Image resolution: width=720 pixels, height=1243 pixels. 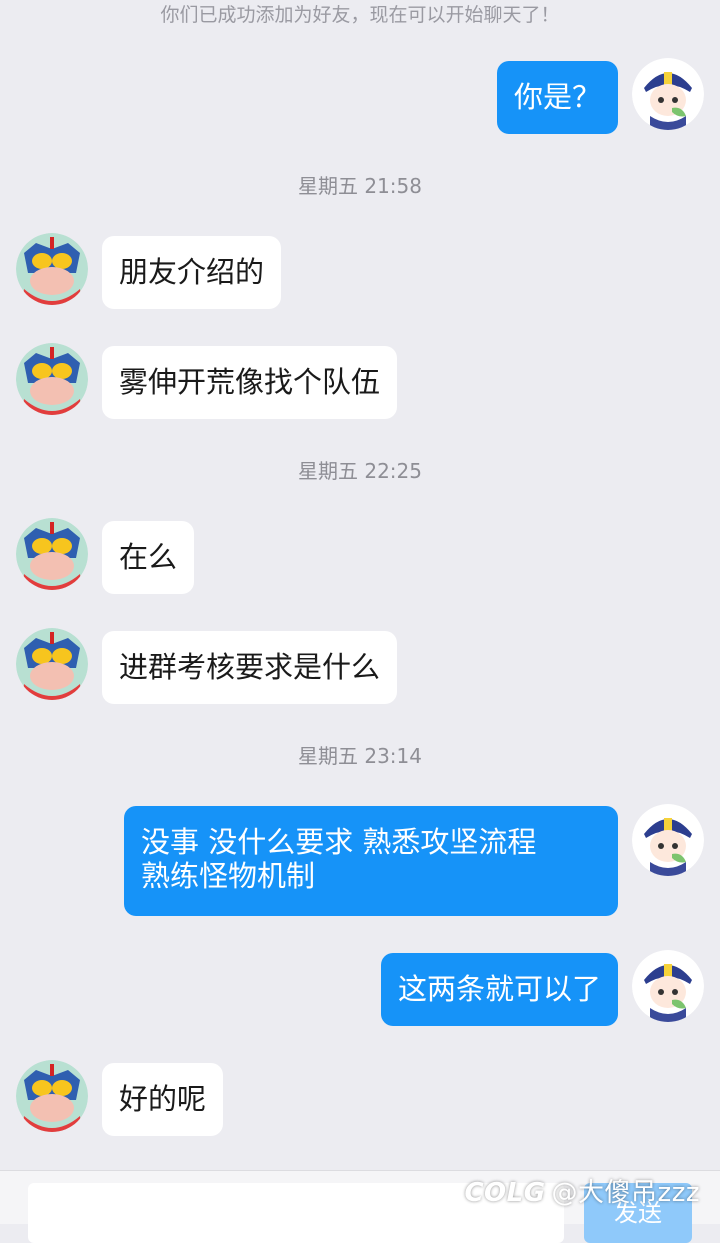 What do you see at coordinates (250, 382) in the screenshot?
I see `contact-message-bubble: 雾伸开荒像找个队伍` at bounding box center [250, 382].